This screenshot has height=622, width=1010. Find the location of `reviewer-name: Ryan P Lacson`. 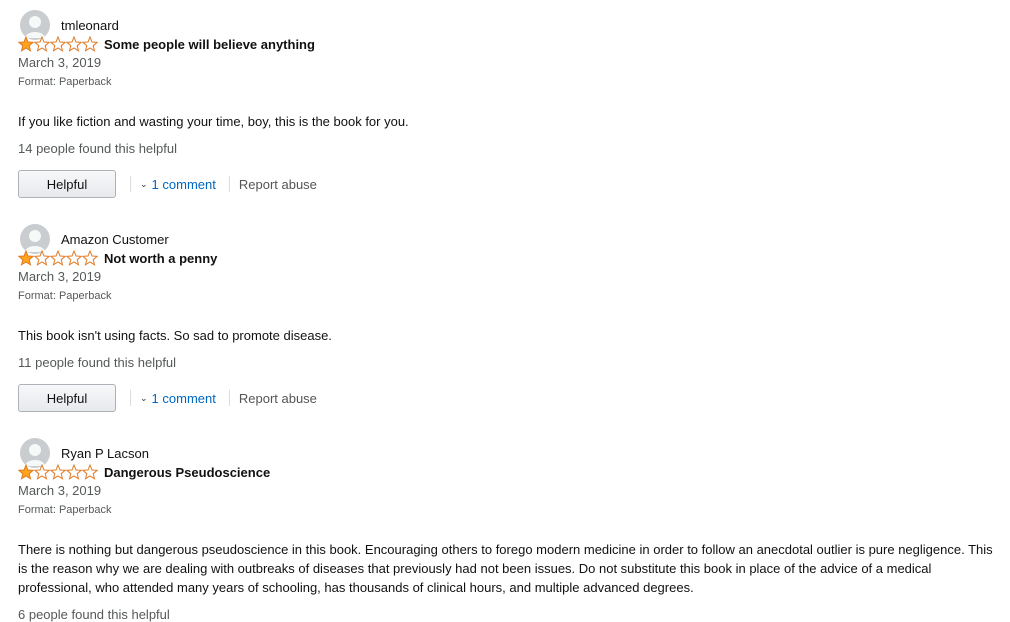

reviewer-name: Ryan P Lacson is located at coordinates (105, 453).